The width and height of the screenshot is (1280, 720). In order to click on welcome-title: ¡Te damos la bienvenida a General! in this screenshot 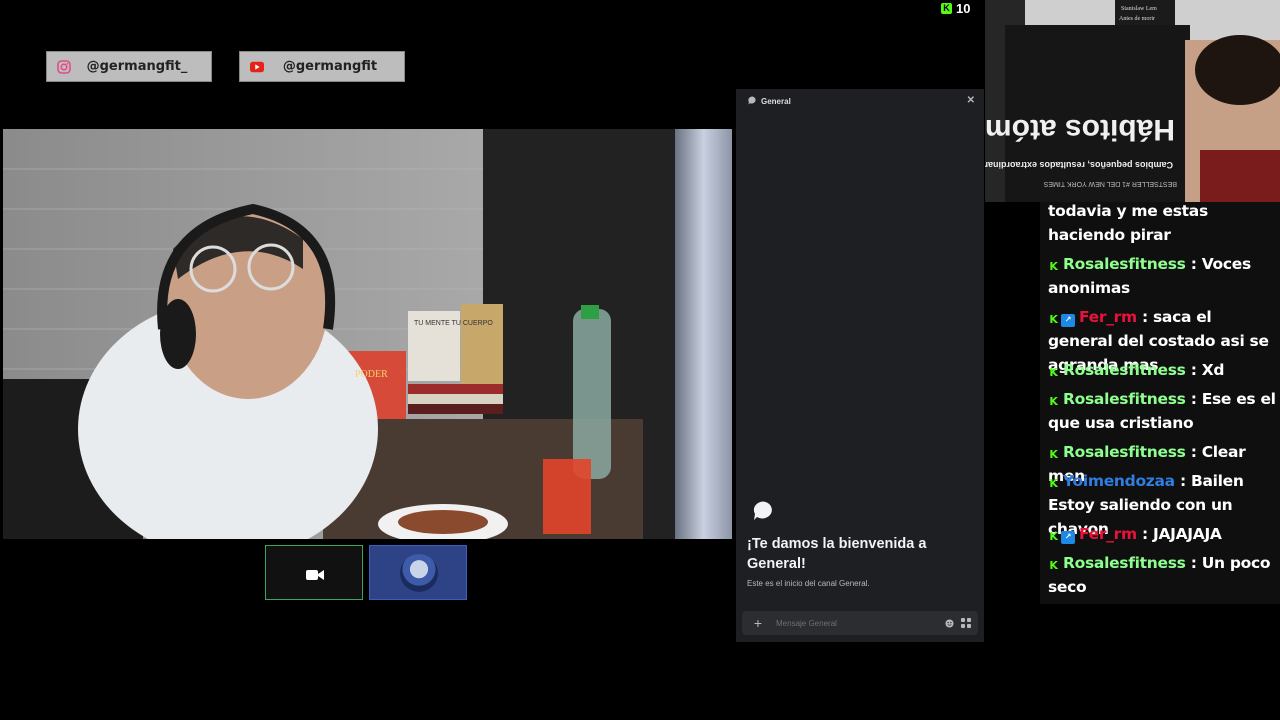, I will do `click(837, 554)`.